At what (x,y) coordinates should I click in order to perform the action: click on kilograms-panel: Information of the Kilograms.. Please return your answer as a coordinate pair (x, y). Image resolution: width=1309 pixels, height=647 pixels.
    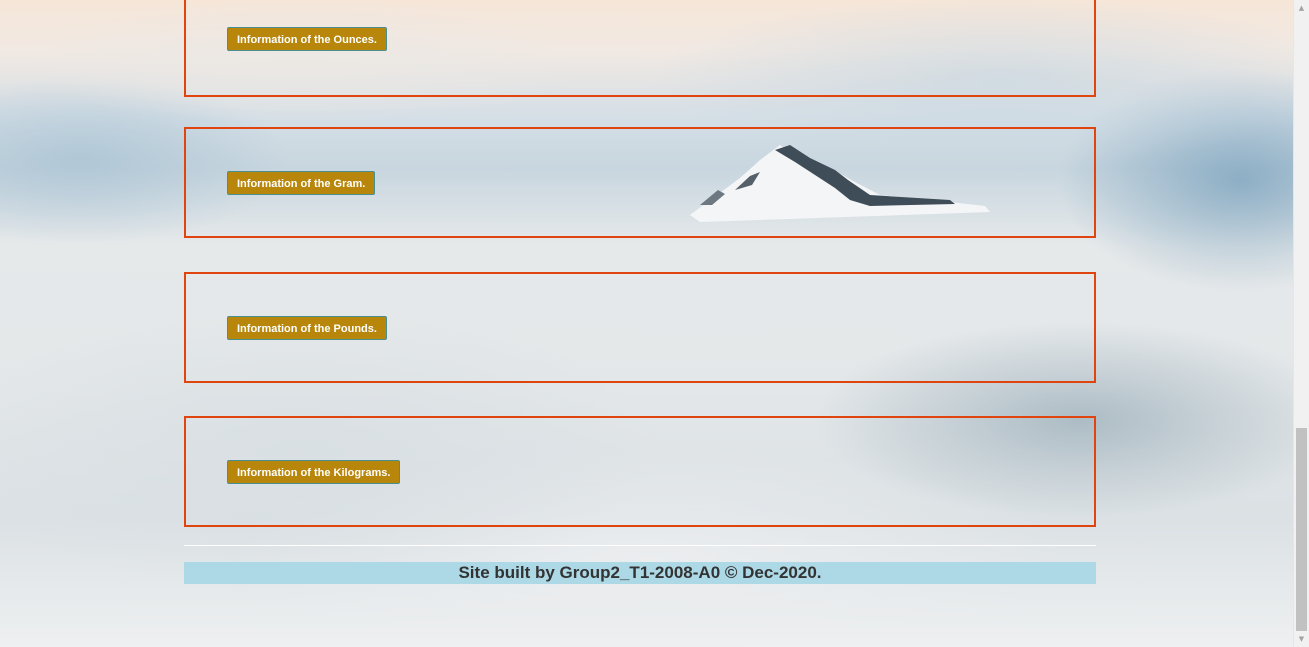
    Looking at the image, I should click on (640, 471).